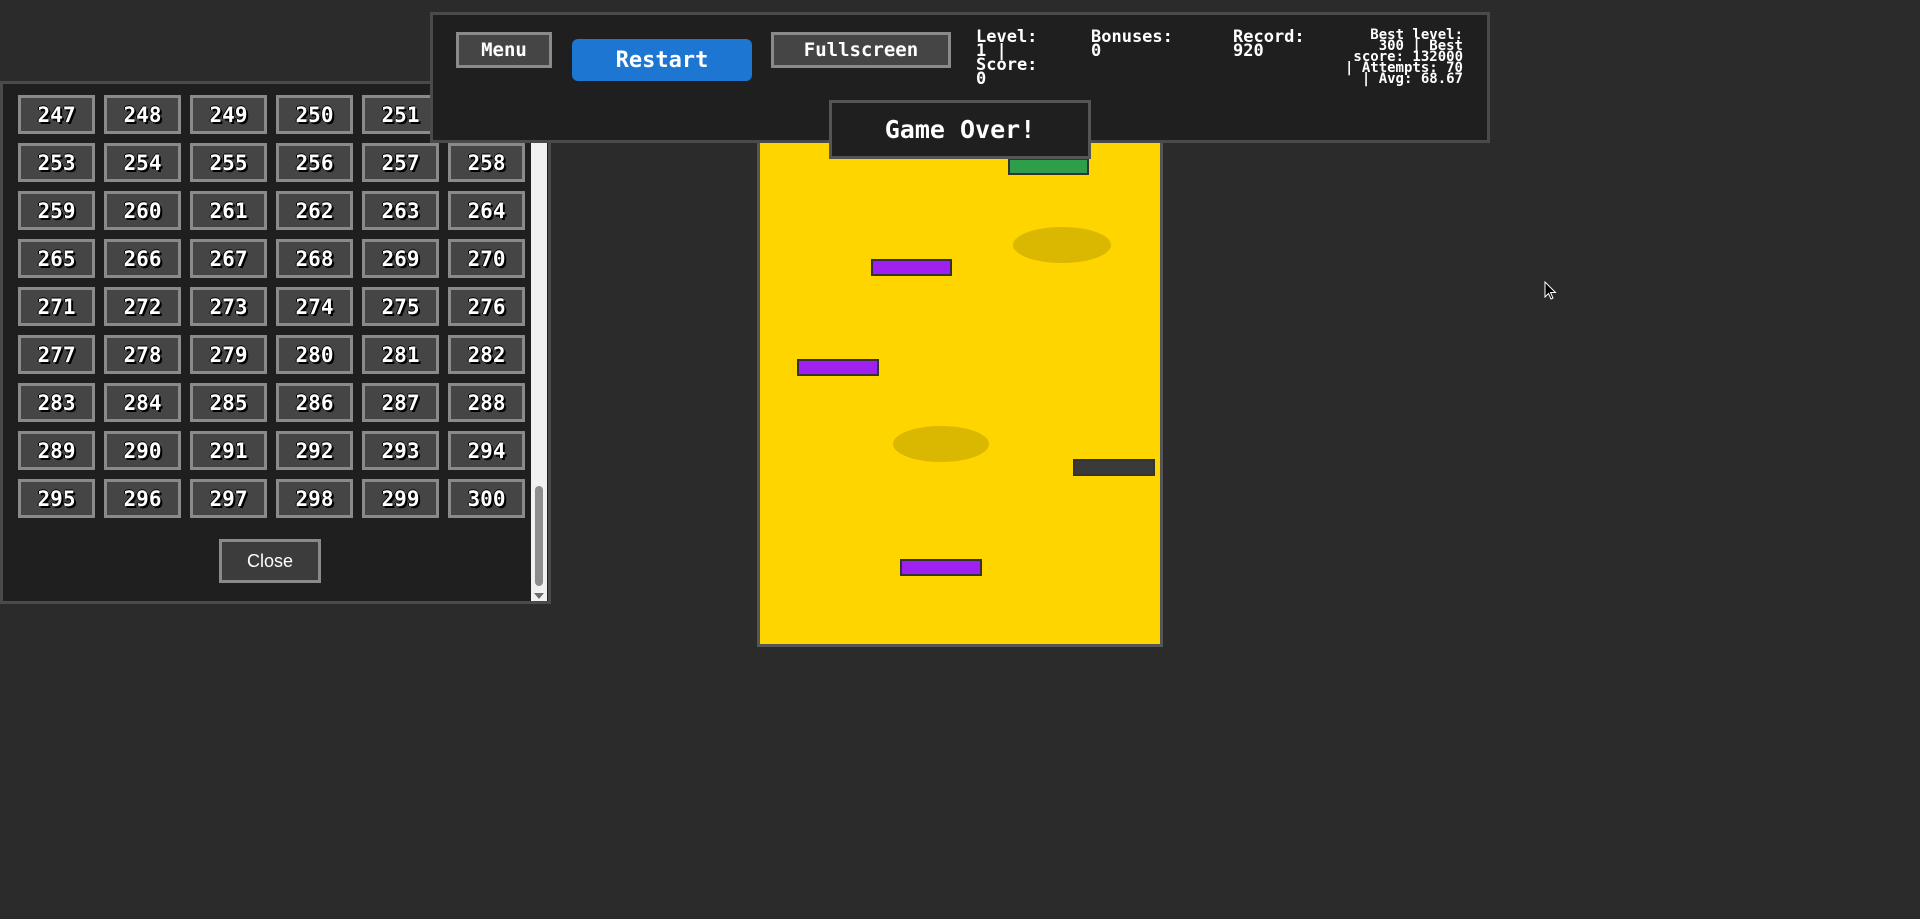  Describe the element at coordinates (486, 450) in the screenshot. I see `level-button: 294` at that location.